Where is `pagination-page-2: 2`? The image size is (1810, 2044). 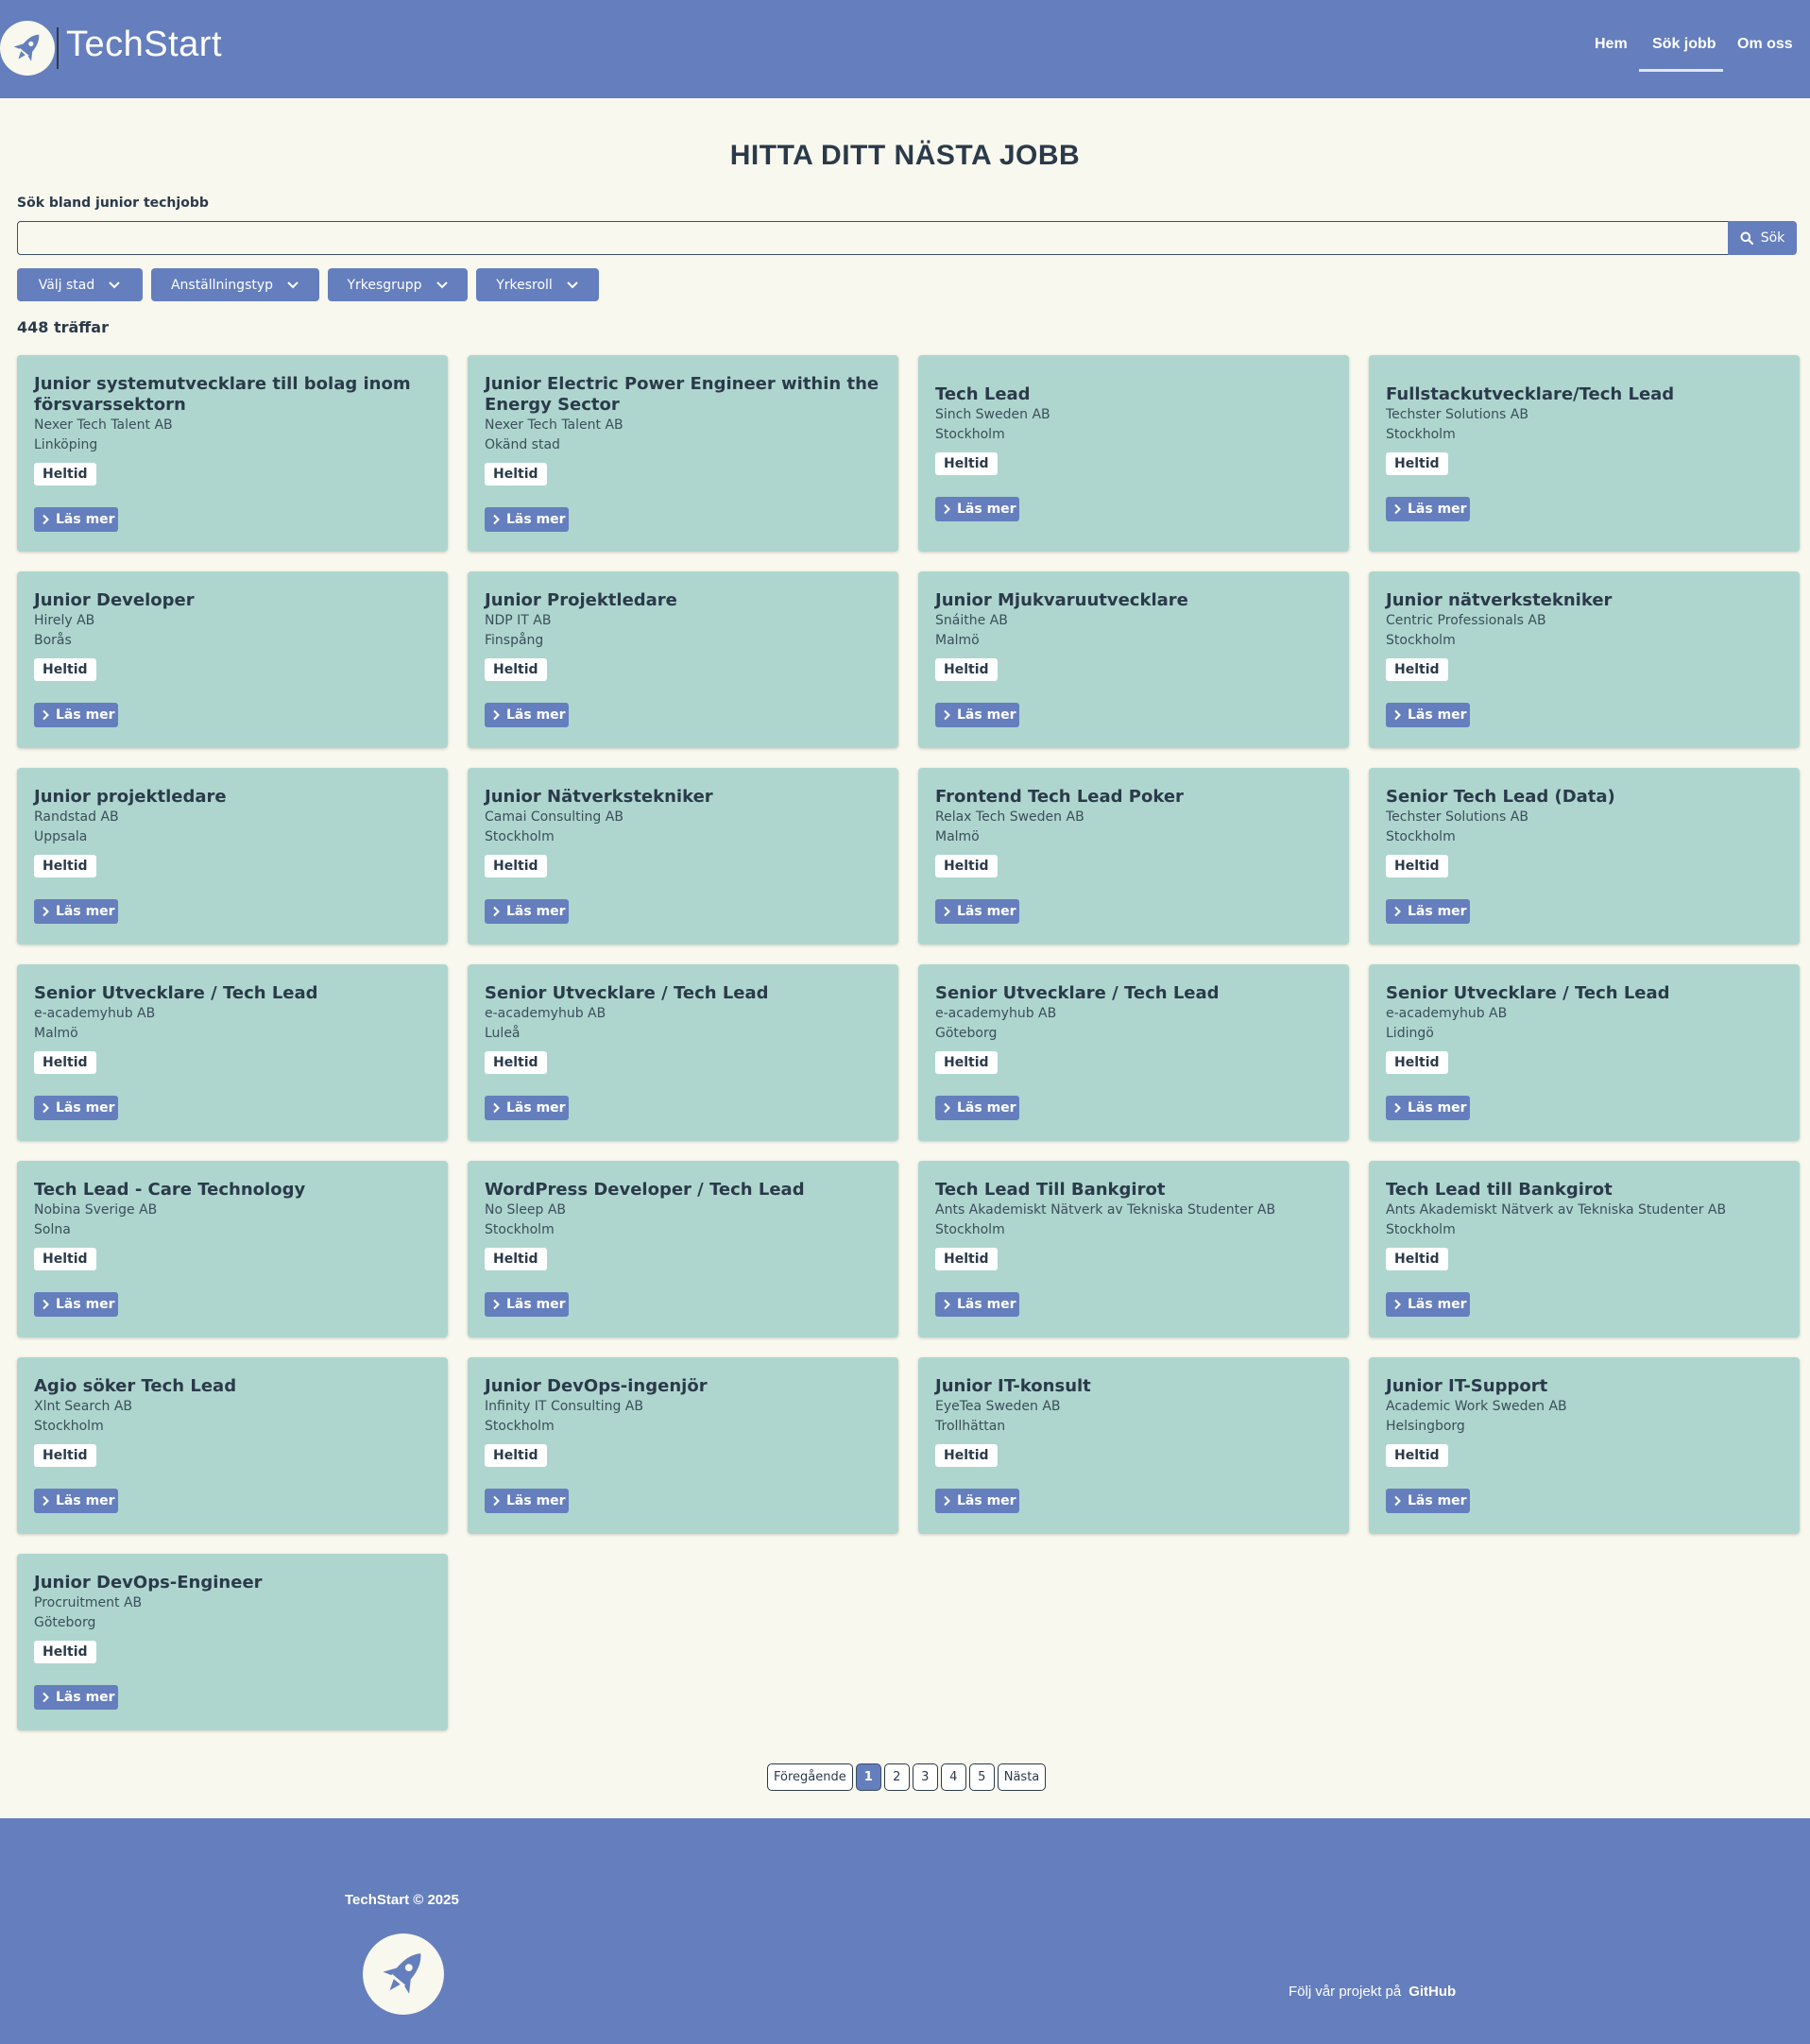 pagination-page-2: 2 is located at coordinates (896, 1777).